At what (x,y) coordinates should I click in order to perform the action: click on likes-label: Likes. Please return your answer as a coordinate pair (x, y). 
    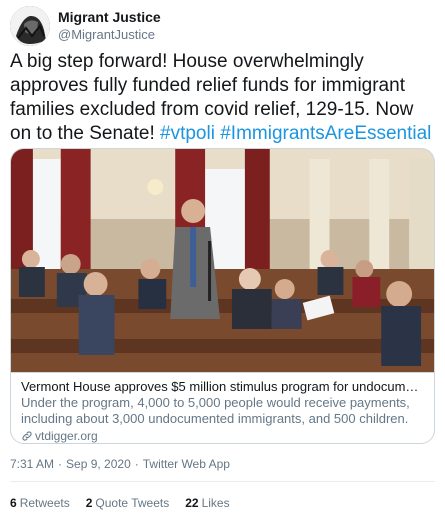
    Looking at the image, I should click on (215, 503).